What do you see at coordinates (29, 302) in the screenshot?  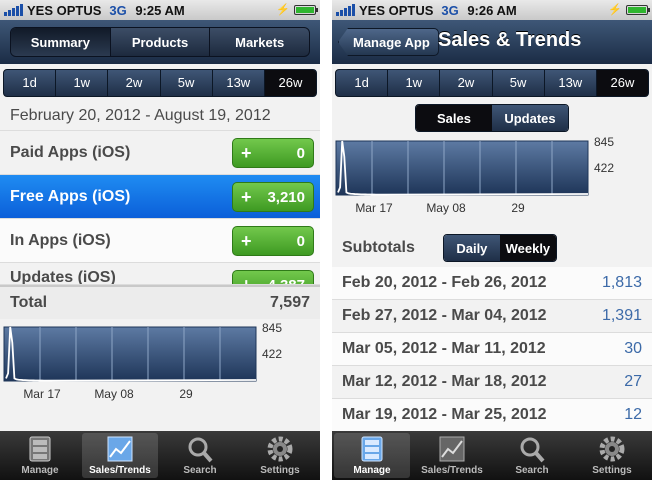 I see `total-label: Total` at bounding box center [29, 302].